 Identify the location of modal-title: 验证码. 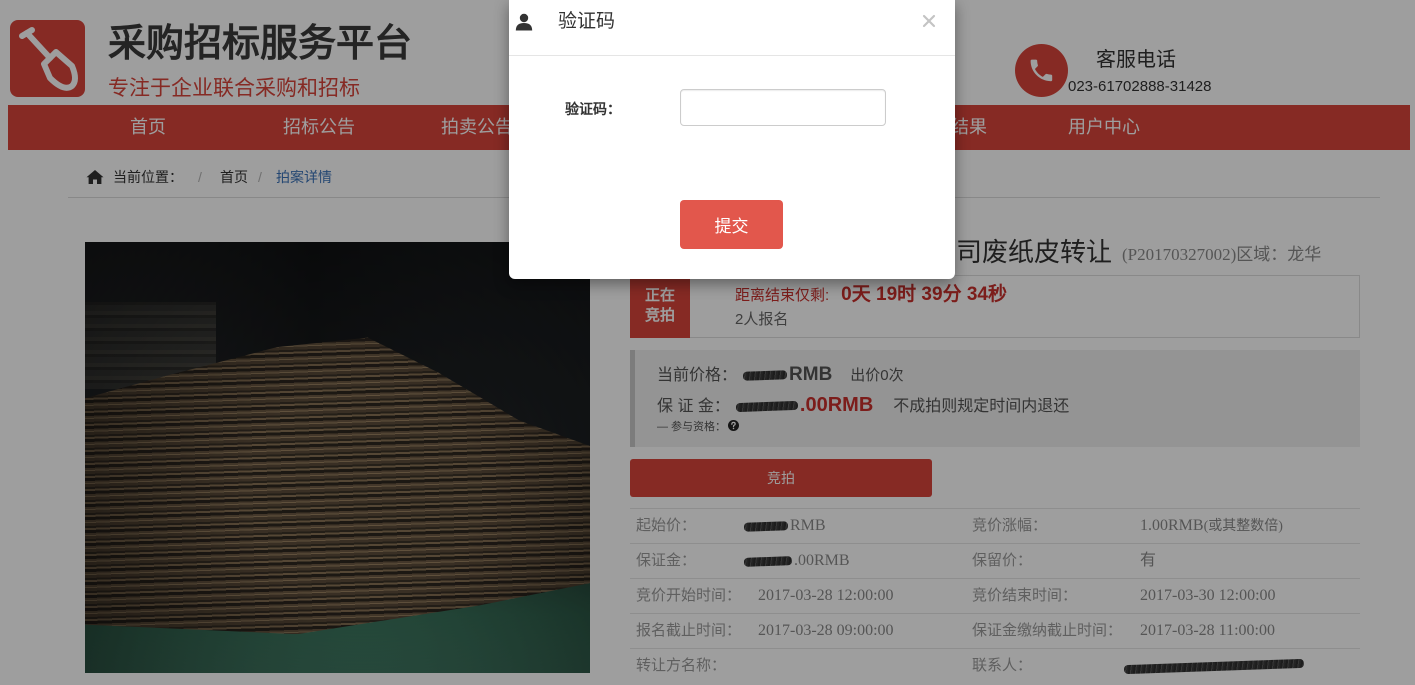
(587, 21).